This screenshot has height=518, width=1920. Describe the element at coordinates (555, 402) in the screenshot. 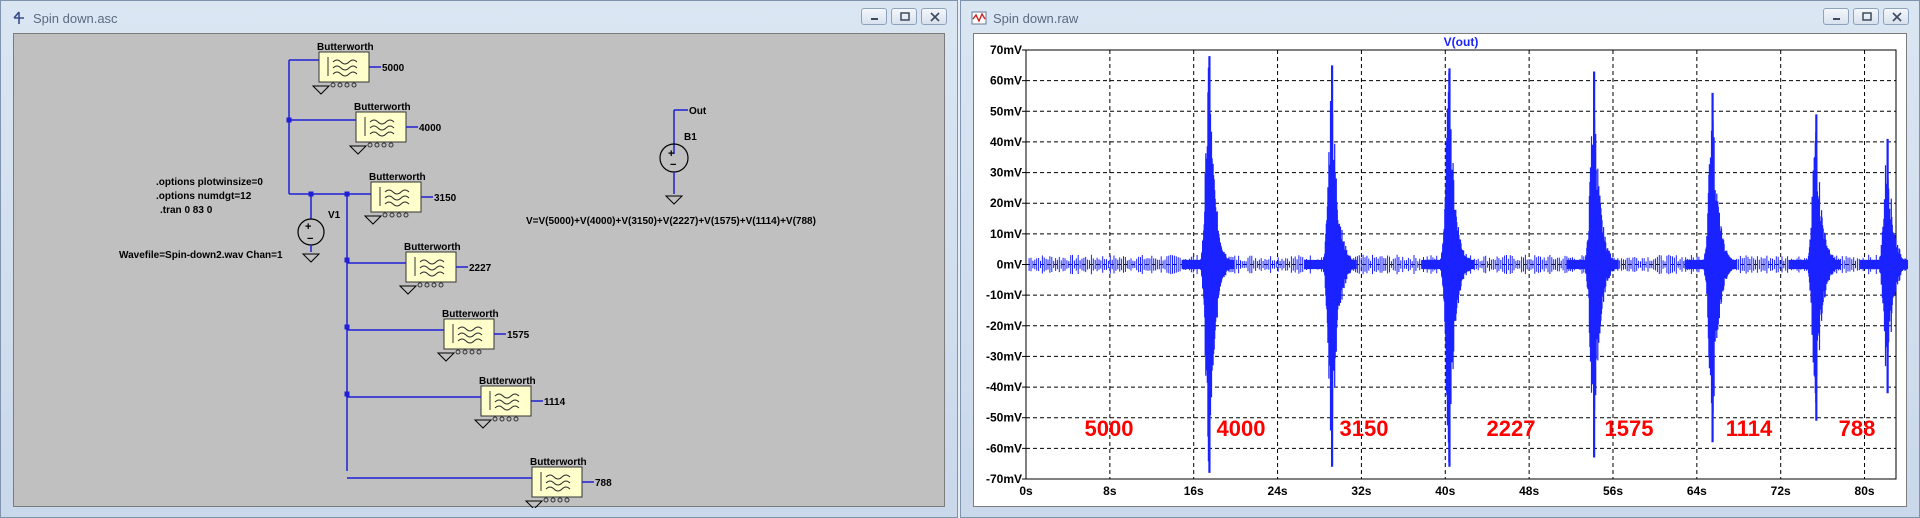

I see `net-label-1114: 1114` at that location.